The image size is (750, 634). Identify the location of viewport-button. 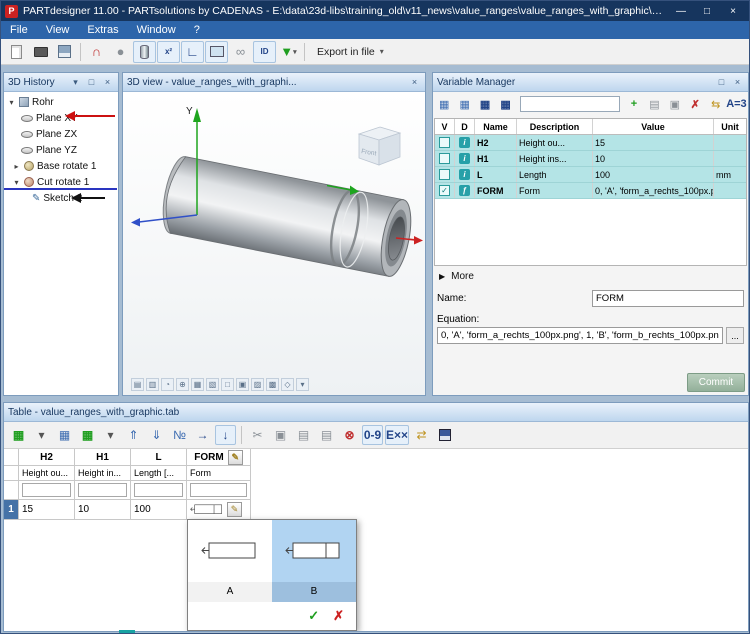
(216, 51).